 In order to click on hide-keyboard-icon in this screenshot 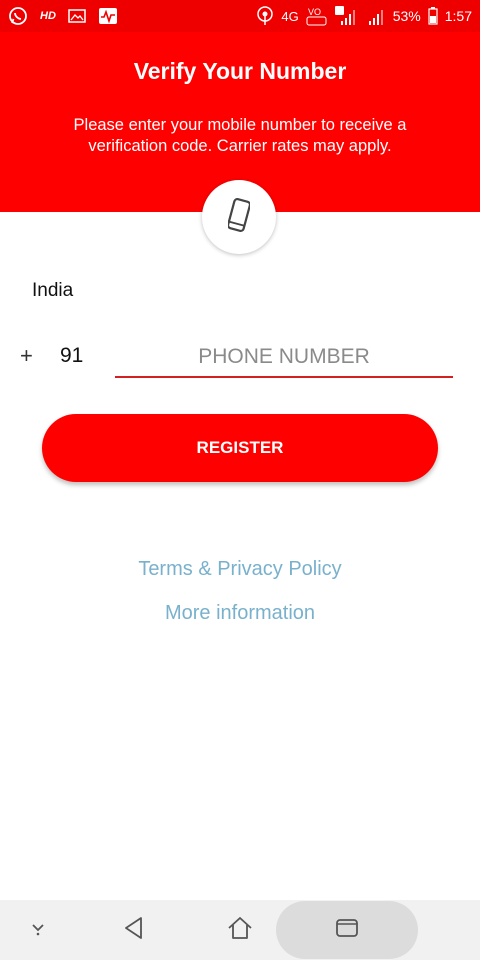, I will do `click(38, 930)`.